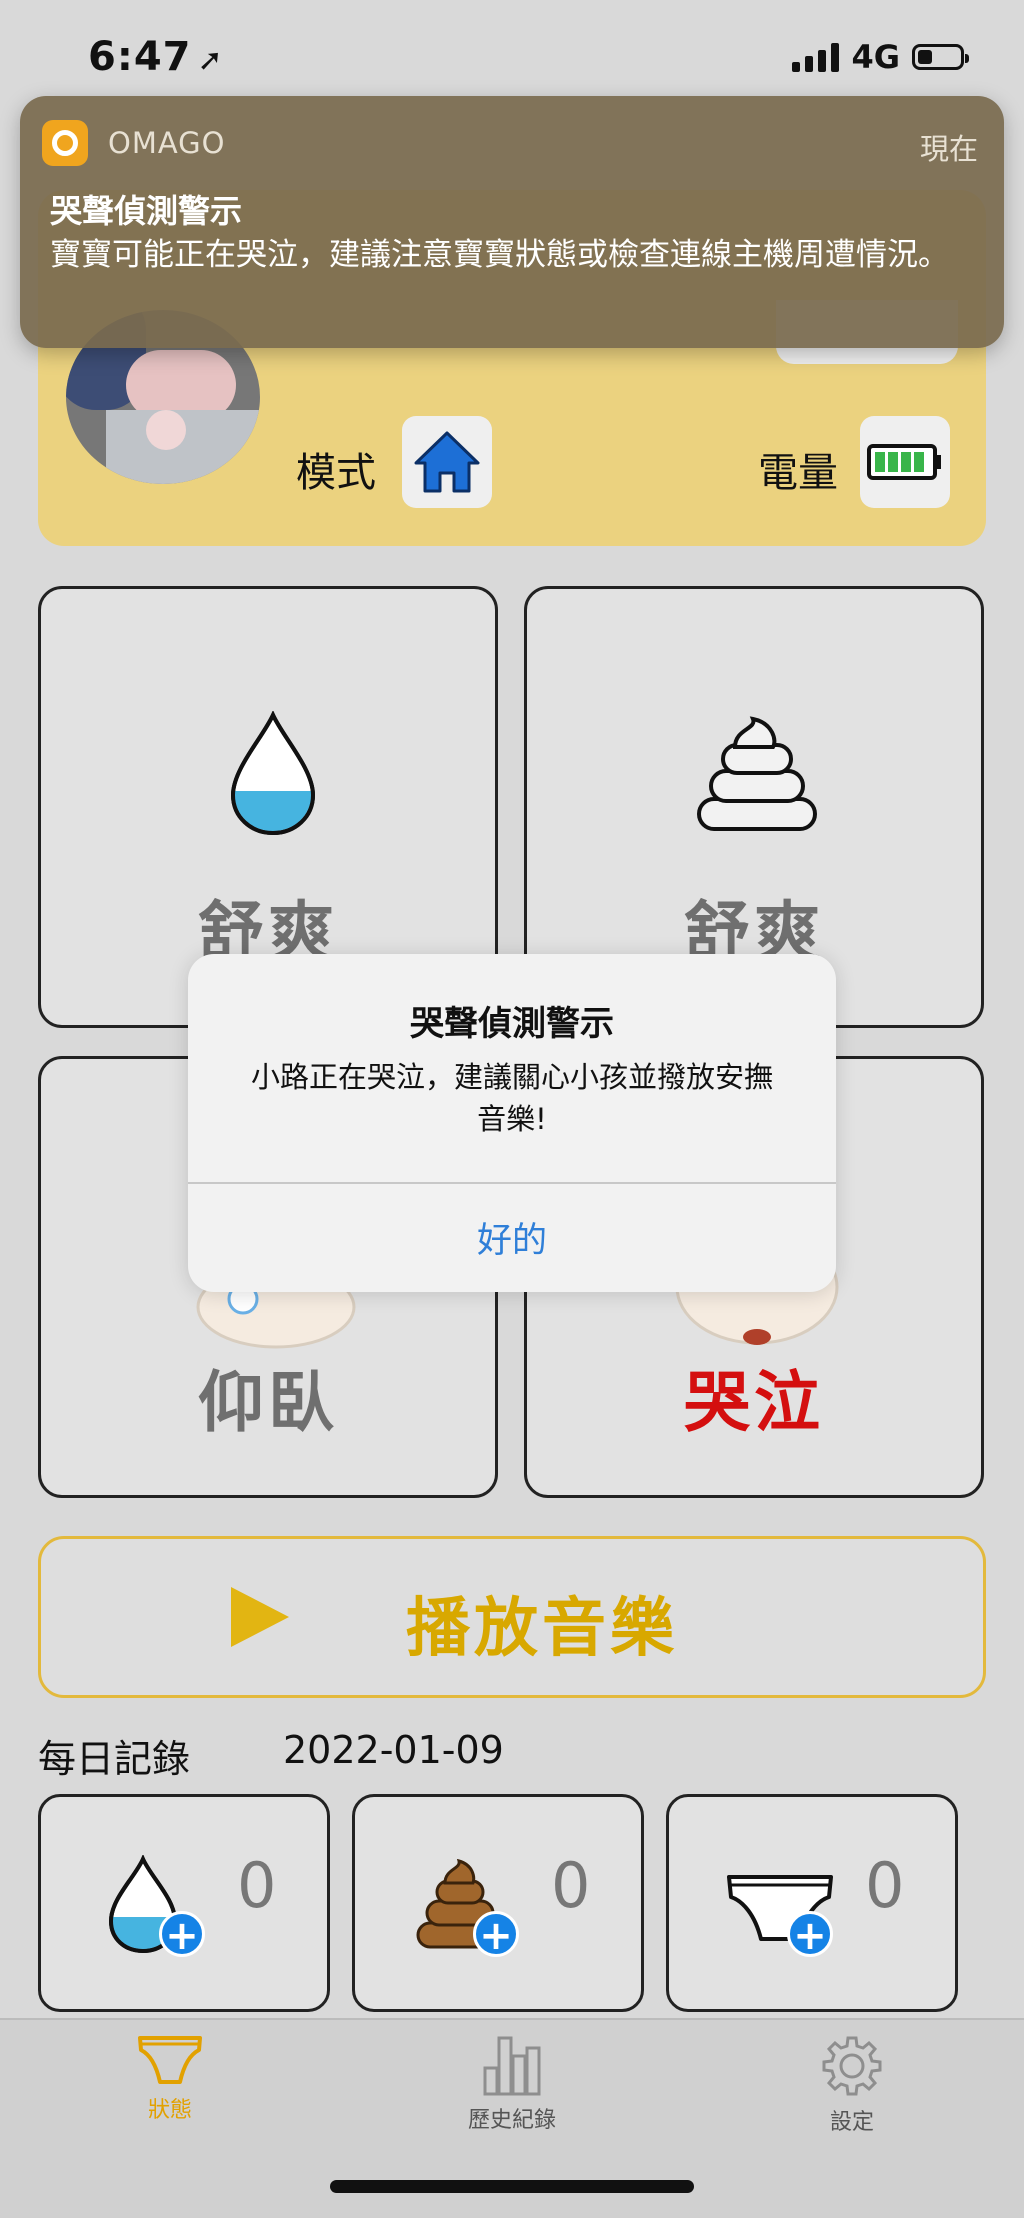 Image resolution: width=1024 pixels, height=2218 pixels. Describe the element at coordinates (156, 57) in the screenshot. I see `status-time: 6:47 ➚` at that location.